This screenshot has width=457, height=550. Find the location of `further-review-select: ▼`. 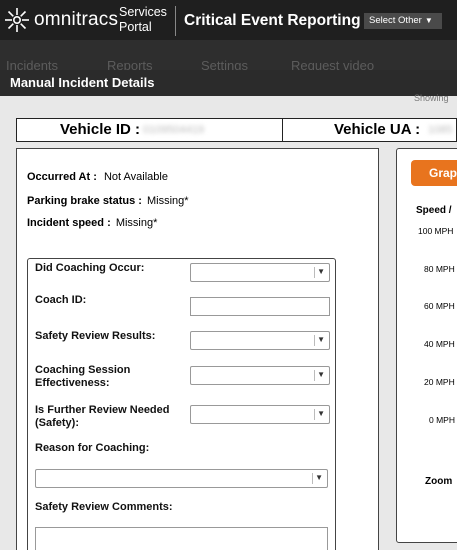

further-review-select: ▼ is located at coordinates (260, 414).